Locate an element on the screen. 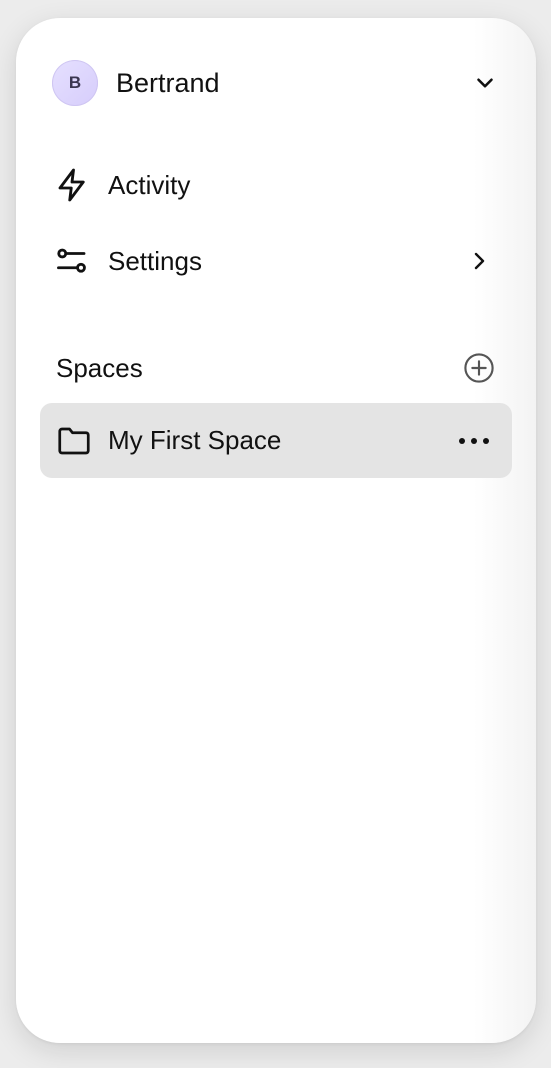 The height and width of the screenshot is (1068, 551). sliders-icon is located at coordinates (73, 261).